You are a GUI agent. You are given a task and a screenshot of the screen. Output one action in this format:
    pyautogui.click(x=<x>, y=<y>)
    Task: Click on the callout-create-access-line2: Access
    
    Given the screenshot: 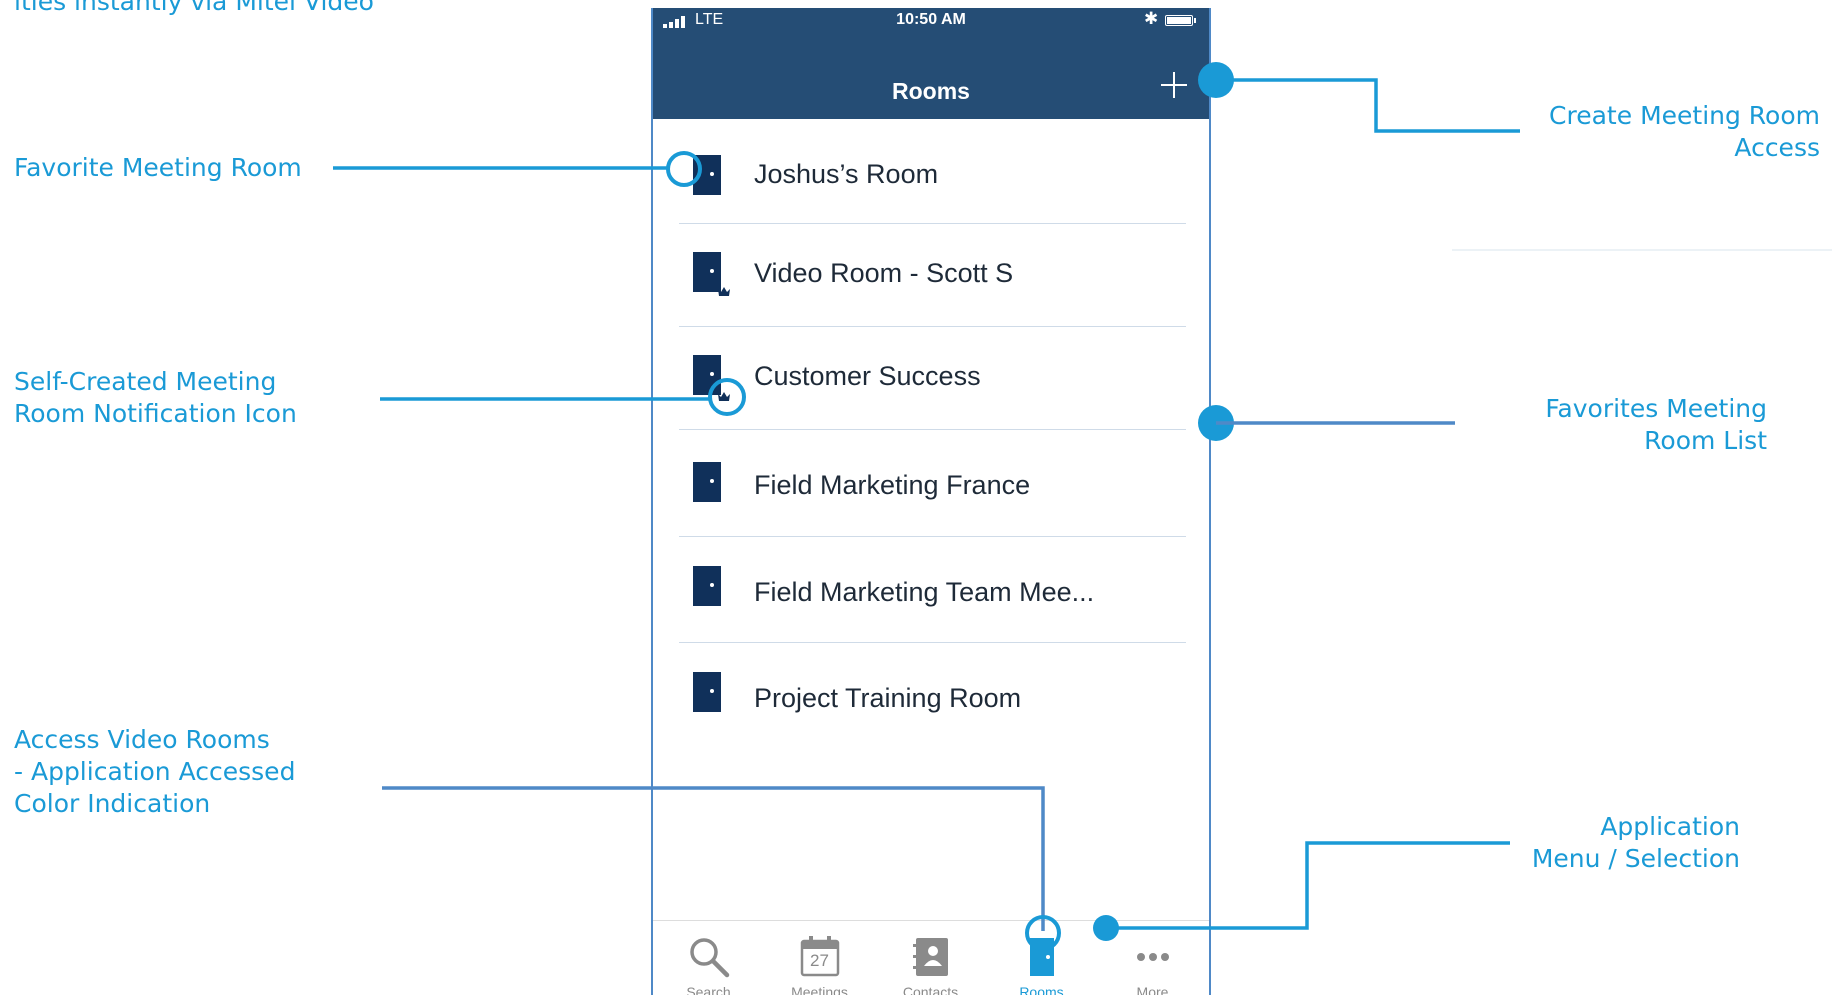 What is the action you would take?
    pyautogui.click(x=1777, y=147)
    